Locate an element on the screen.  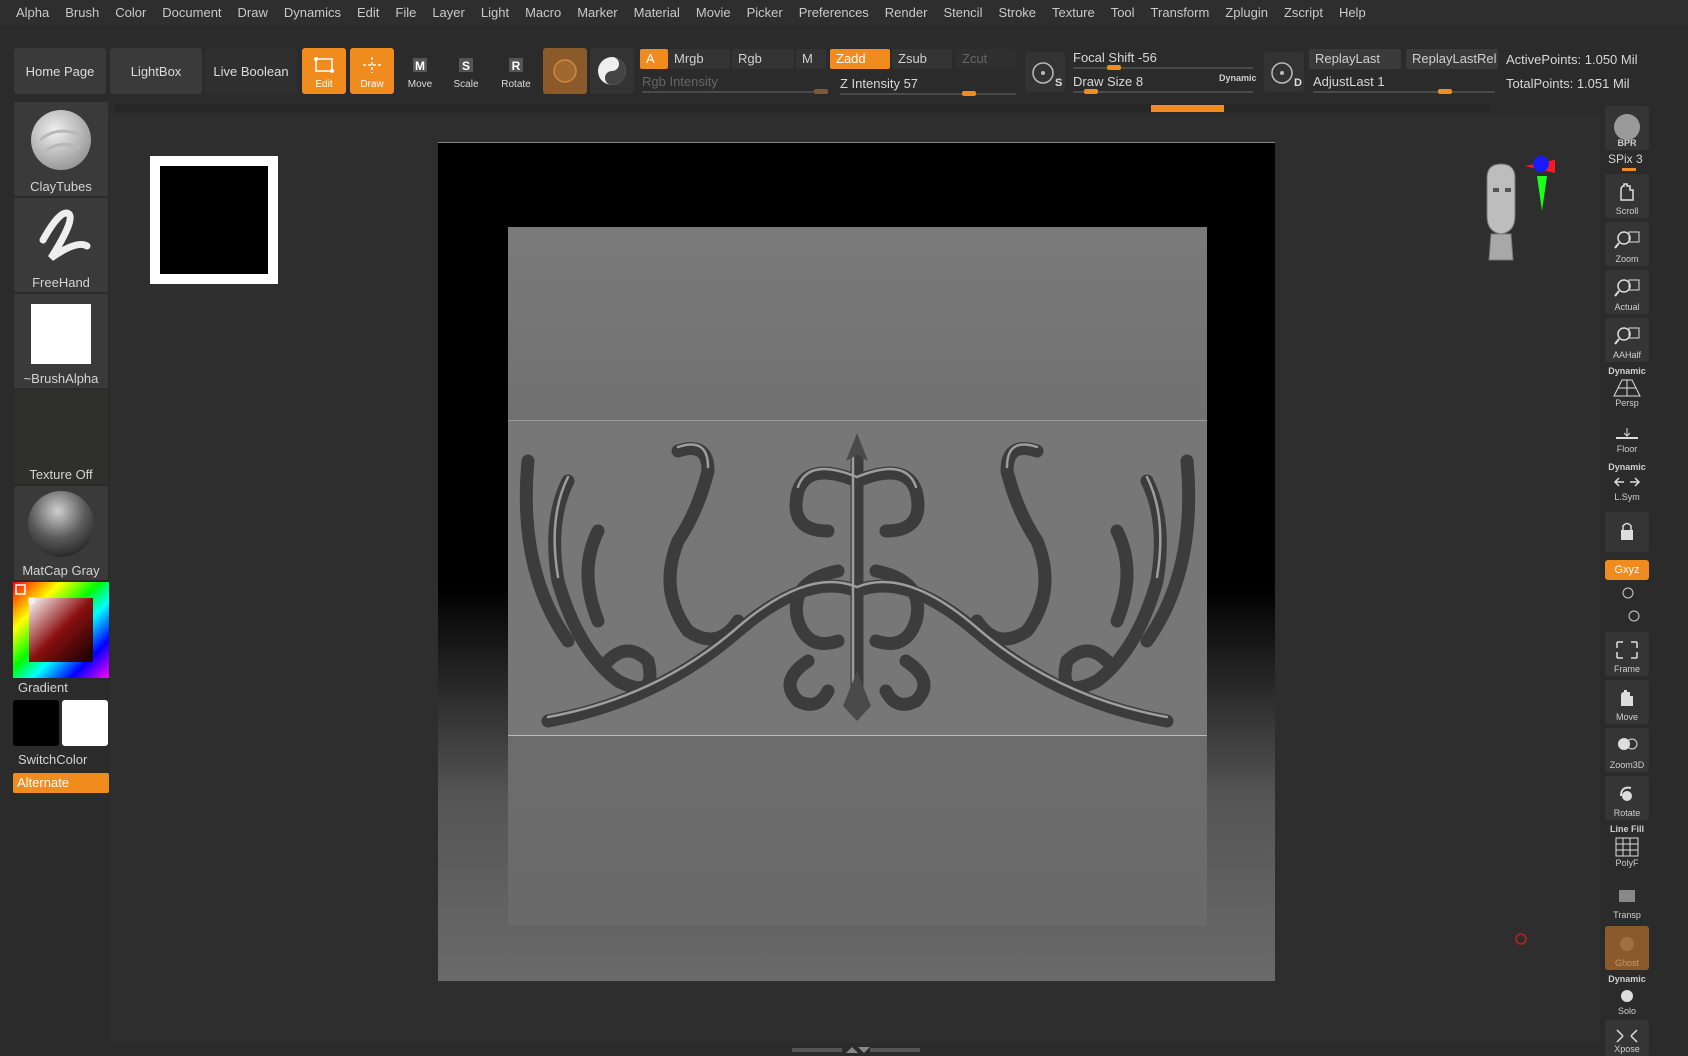
m-toggle: M is located at coordinates (811, 59).